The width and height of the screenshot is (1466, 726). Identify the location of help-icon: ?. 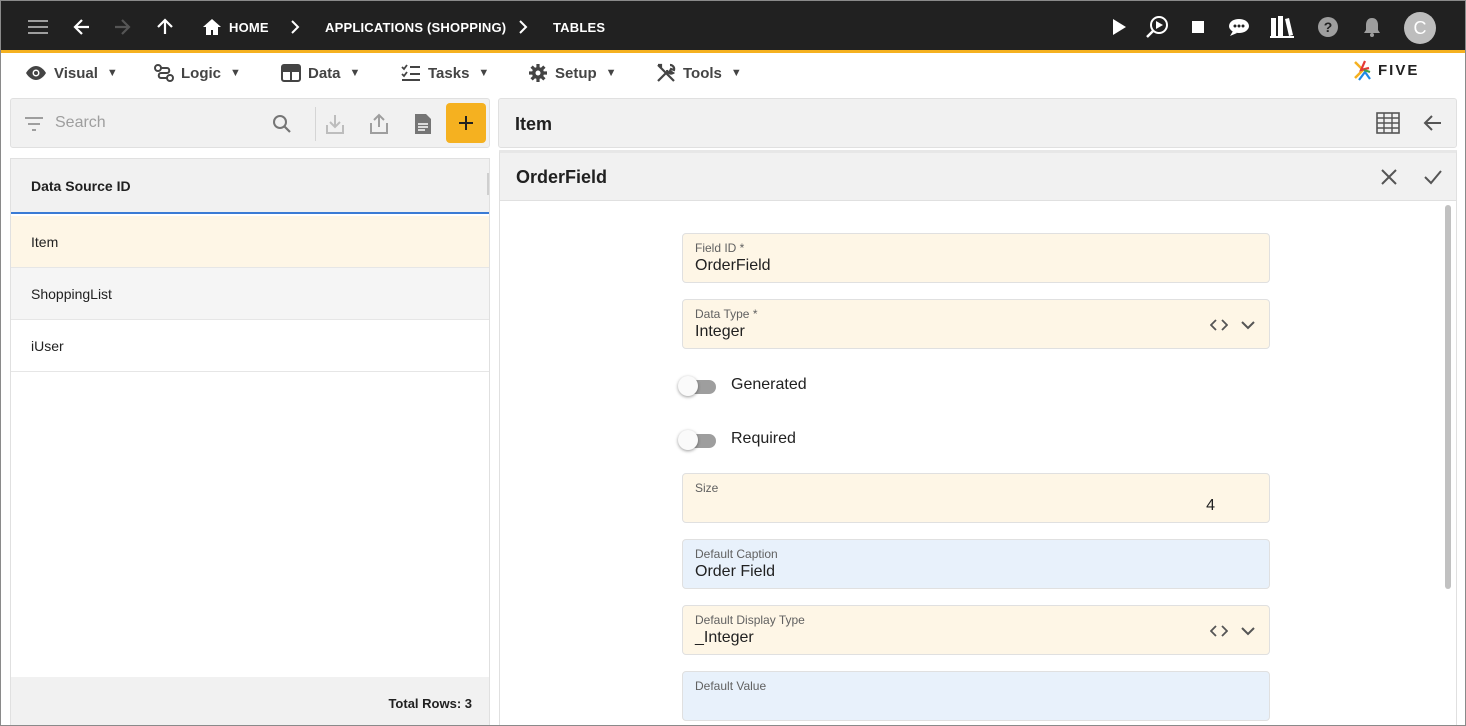
(1328, 27).